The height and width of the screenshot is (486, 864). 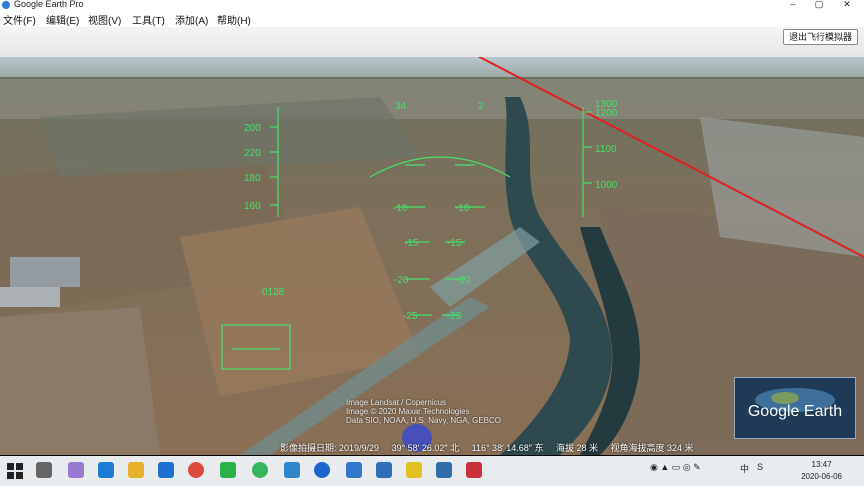 I want to click on google-earth-task-icon, so click(x=444, y=470).